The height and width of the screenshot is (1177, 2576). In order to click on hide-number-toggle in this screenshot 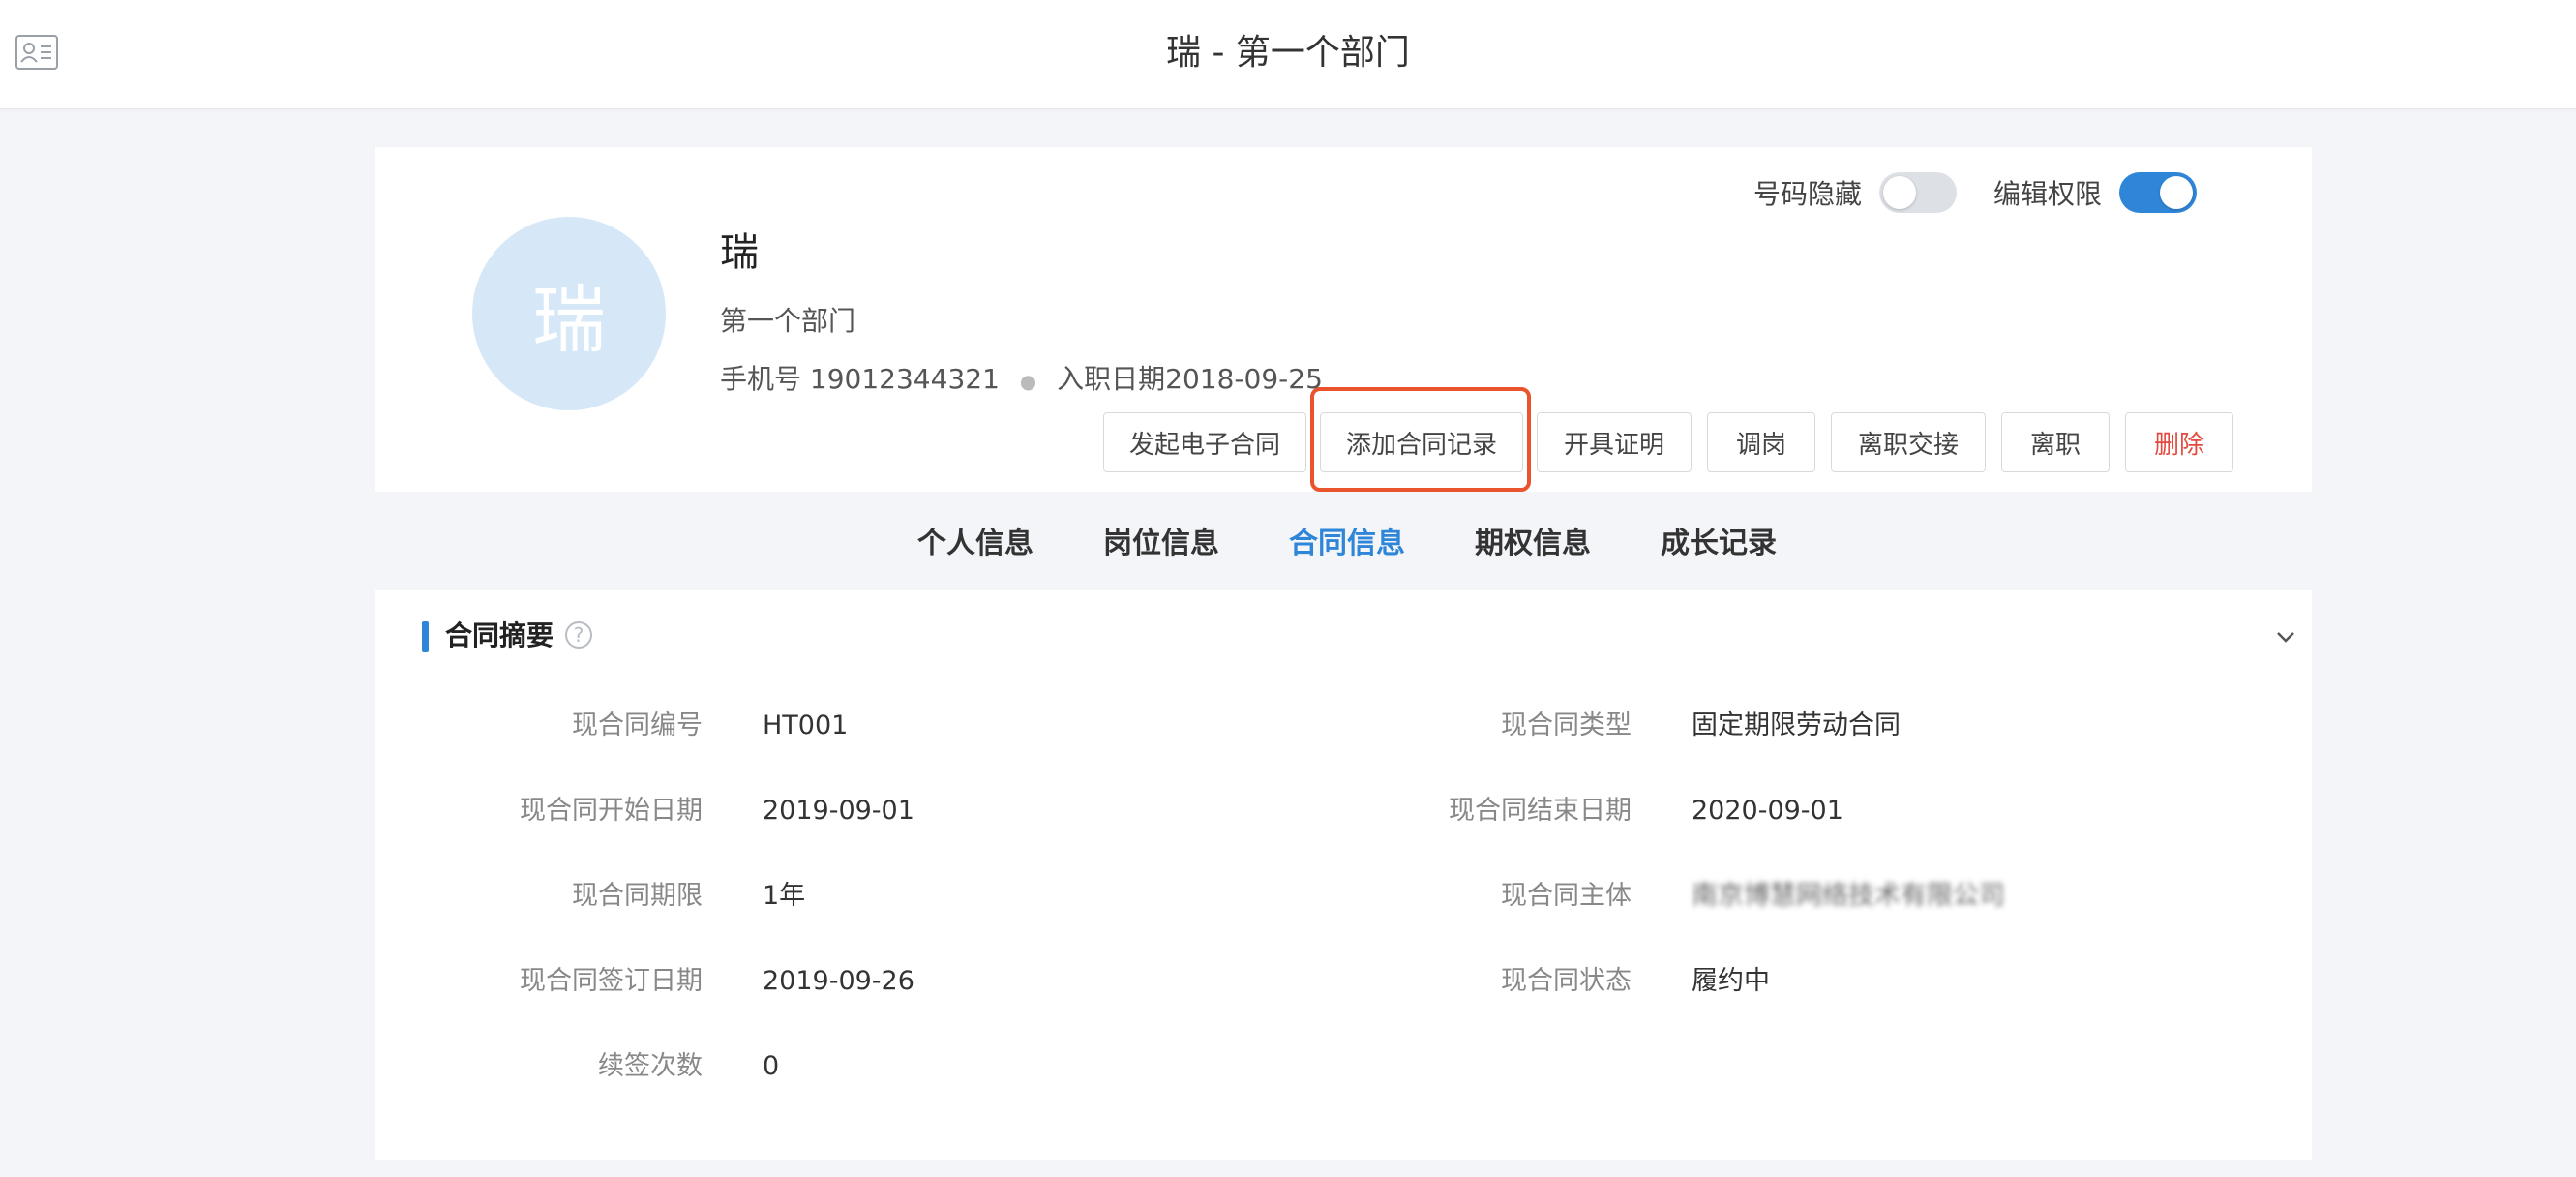, I will do `click(1918, 192)`.